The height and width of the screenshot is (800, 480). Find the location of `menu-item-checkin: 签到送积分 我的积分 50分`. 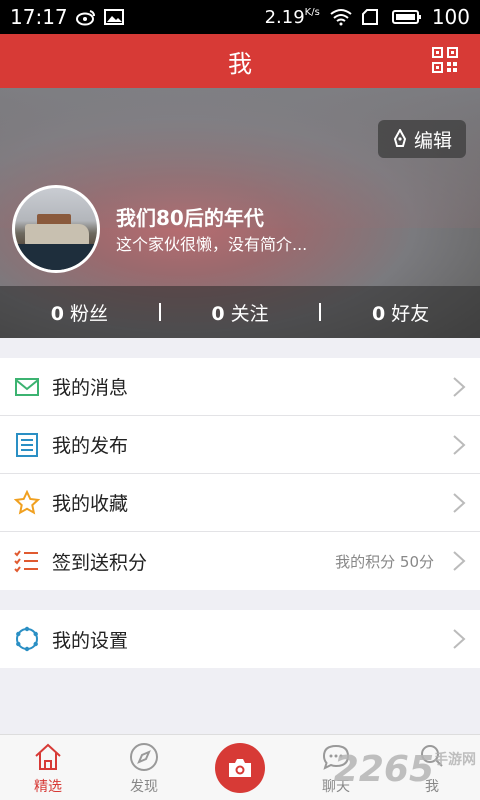

menu-item-checkin: 签到送积分 我的积分 50分 is located at coordinates (240, 561).